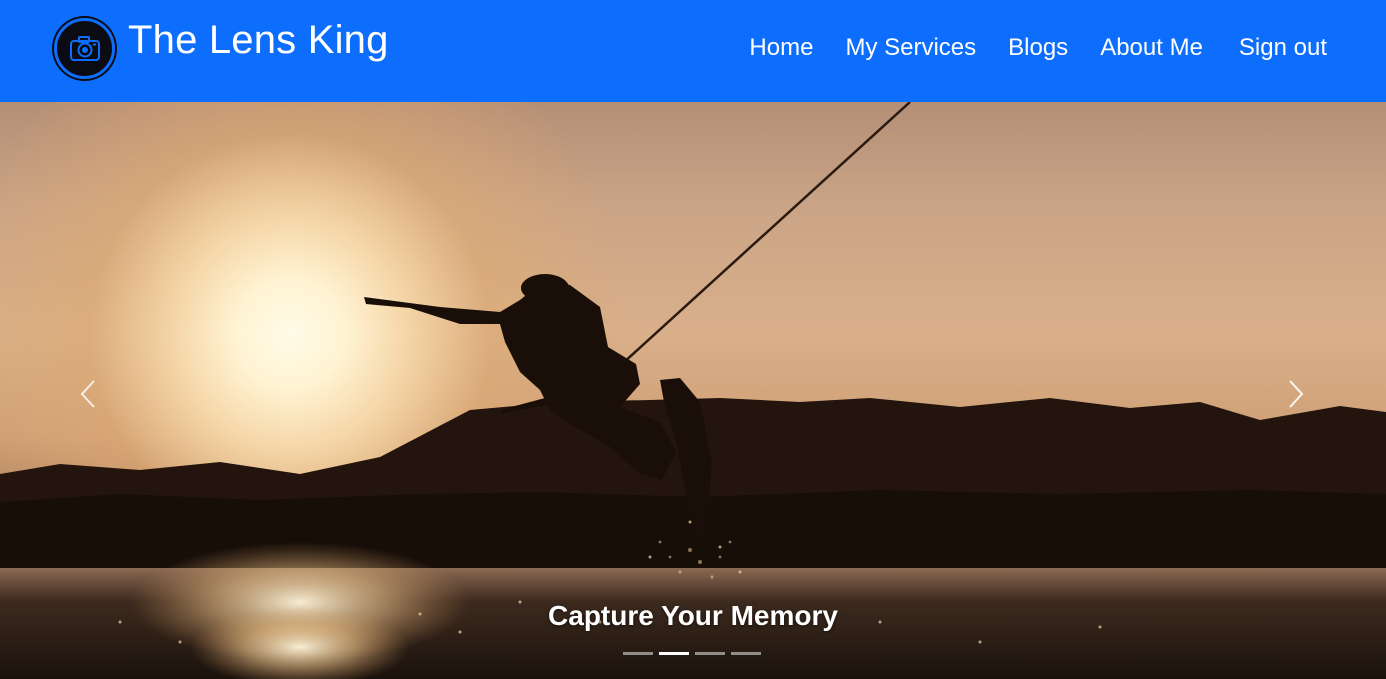 The width and height of the screenshot is (1386, 679). I want to click on brand: The Lens King, so click(221, 48).